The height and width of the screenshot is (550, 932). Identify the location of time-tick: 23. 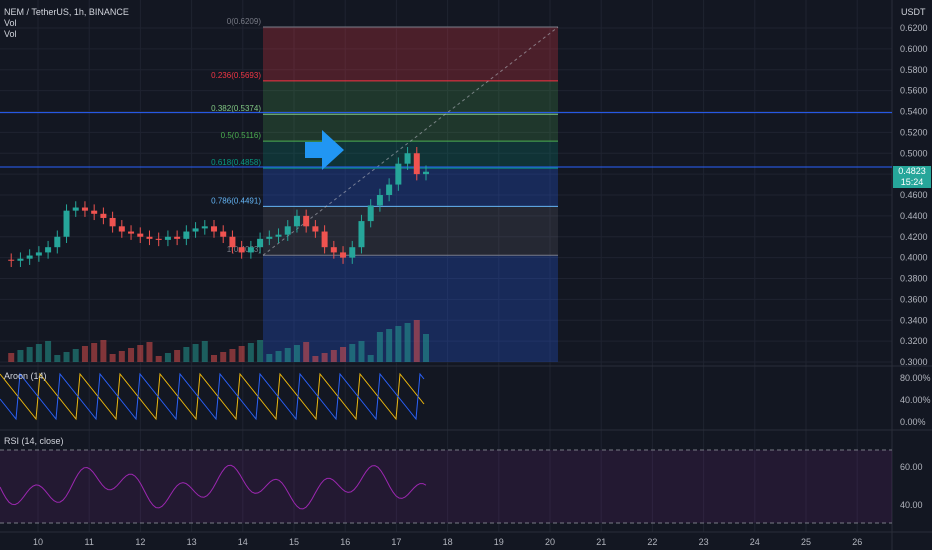
(704, 542).